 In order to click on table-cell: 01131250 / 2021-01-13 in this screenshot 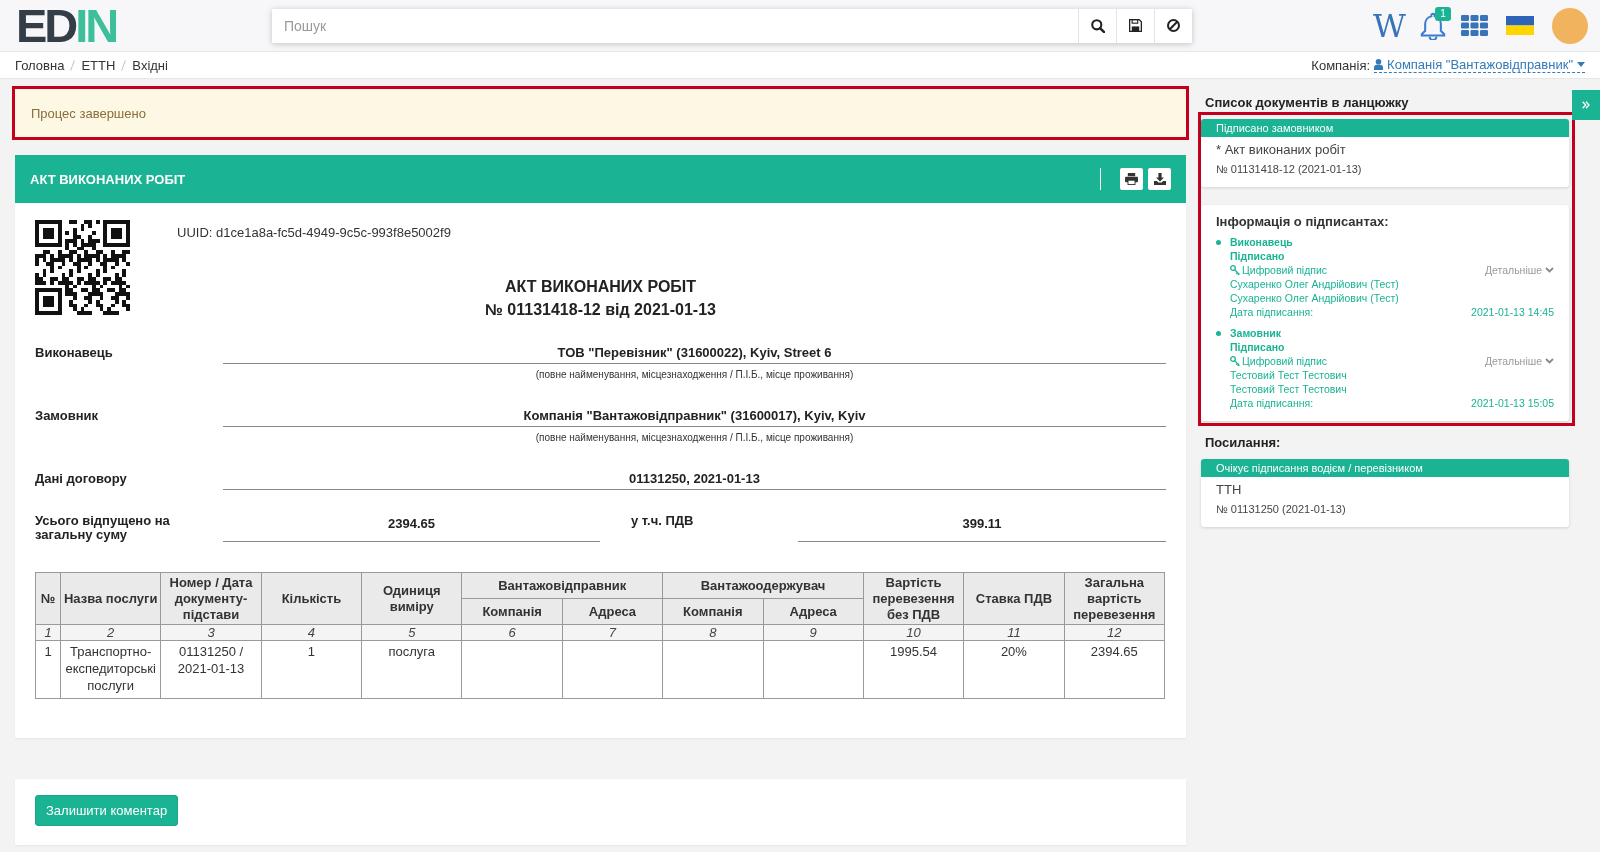, I will do `click(211, 669)`.